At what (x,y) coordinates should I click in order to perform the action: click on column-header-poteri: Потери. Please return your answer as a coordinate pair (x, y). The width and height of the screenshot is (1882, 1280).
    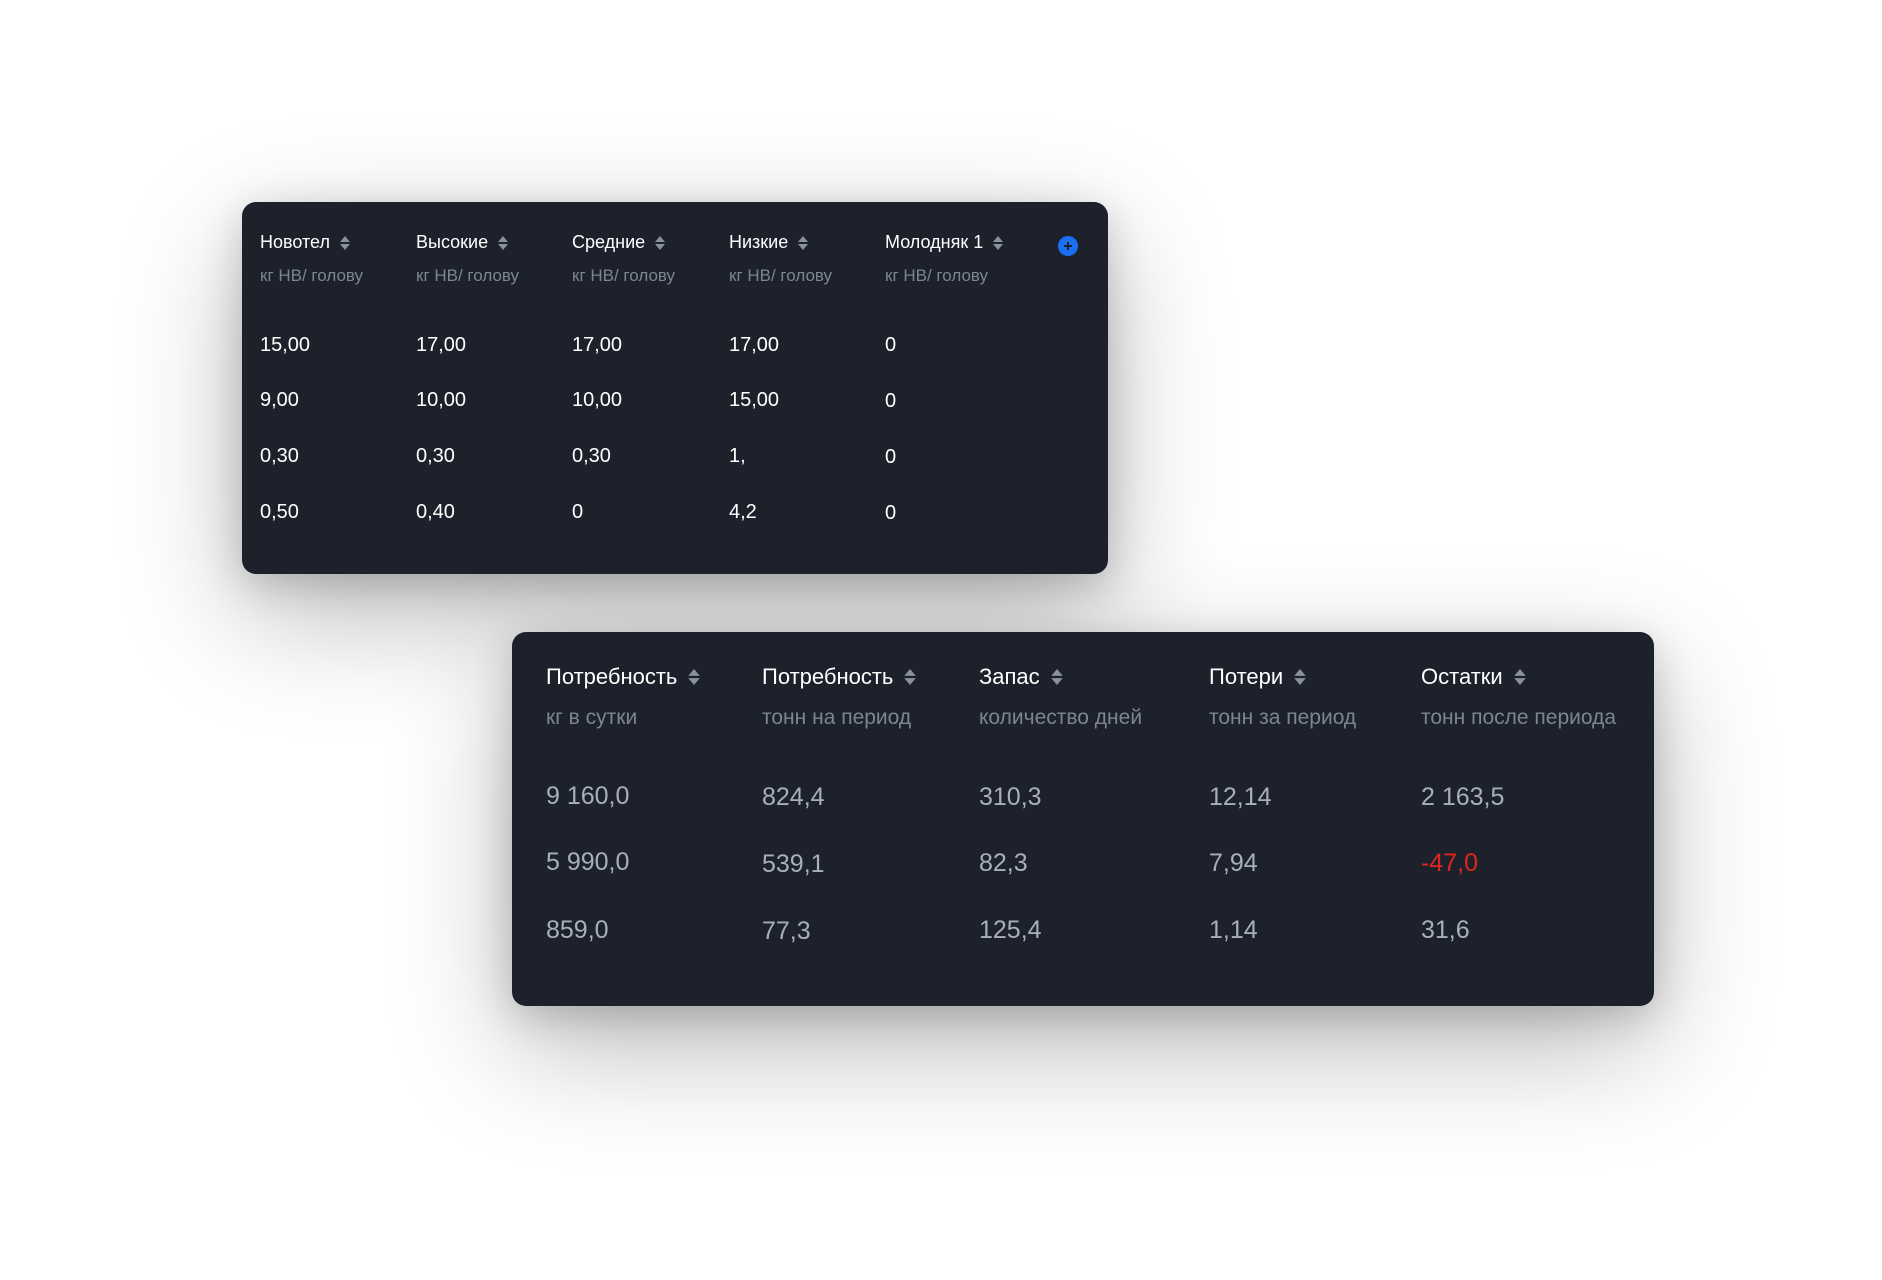
    Looking at the image, I should click on (1257, 677).